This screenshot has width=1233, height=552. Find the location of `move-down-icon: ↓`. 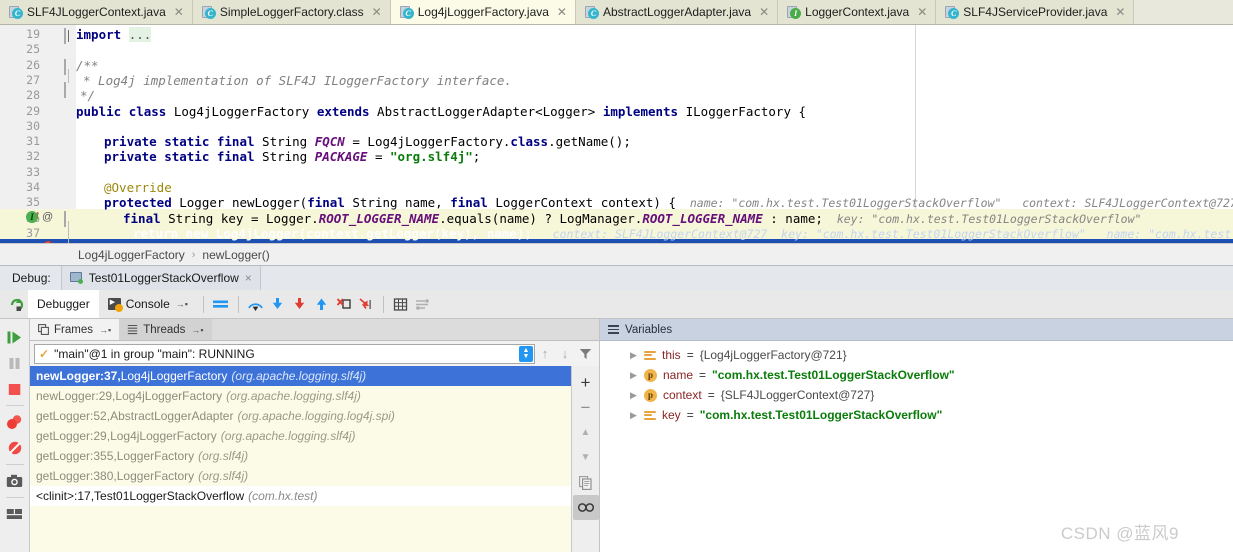

move-down-icon: ↓ is located at coordinates (565, 353).